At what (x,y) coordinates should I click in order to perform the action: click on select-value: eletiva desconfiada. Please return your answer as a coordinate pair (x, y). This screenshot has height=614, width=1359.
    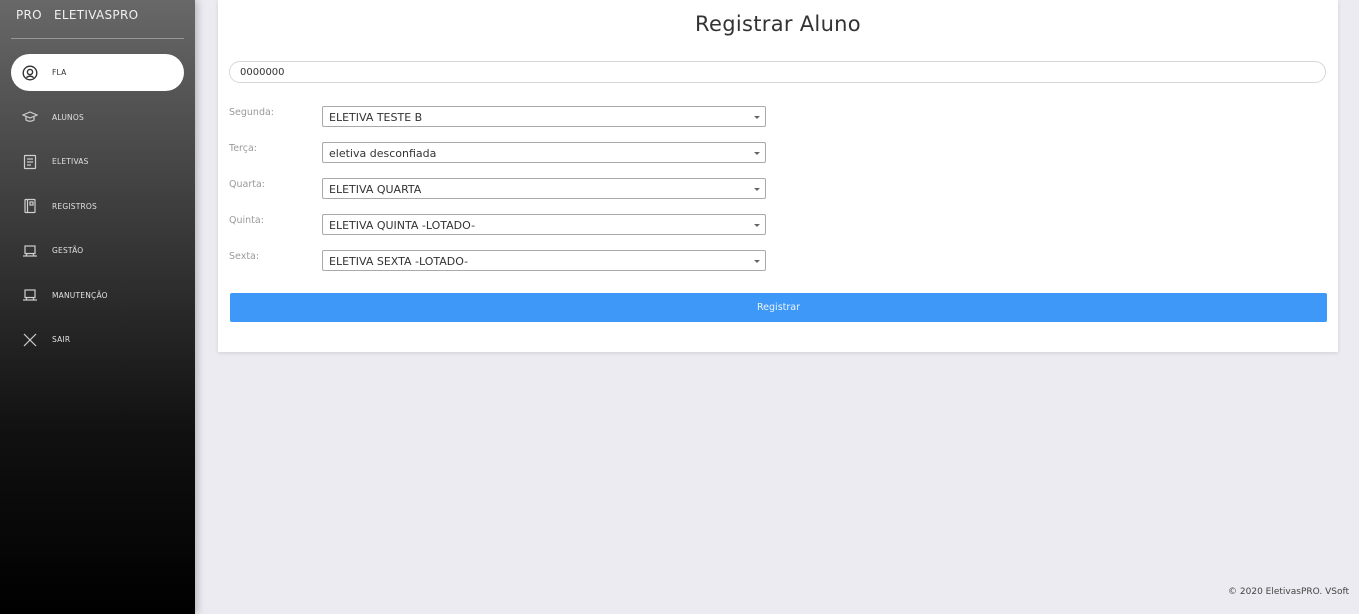
    Looking at the image, I should click on (383, 153).